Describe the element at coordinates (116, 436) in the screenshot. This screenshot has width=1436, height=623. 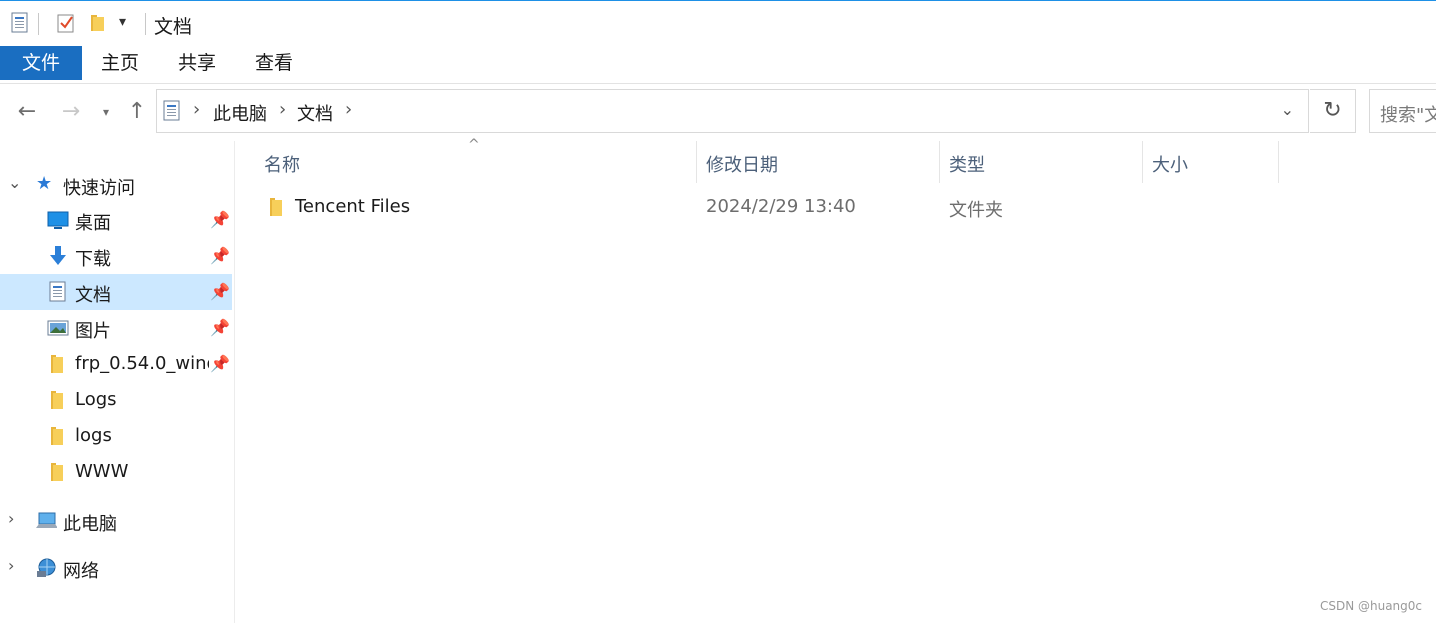
I see `sidebar-item-logs-lower: logs` at that location.